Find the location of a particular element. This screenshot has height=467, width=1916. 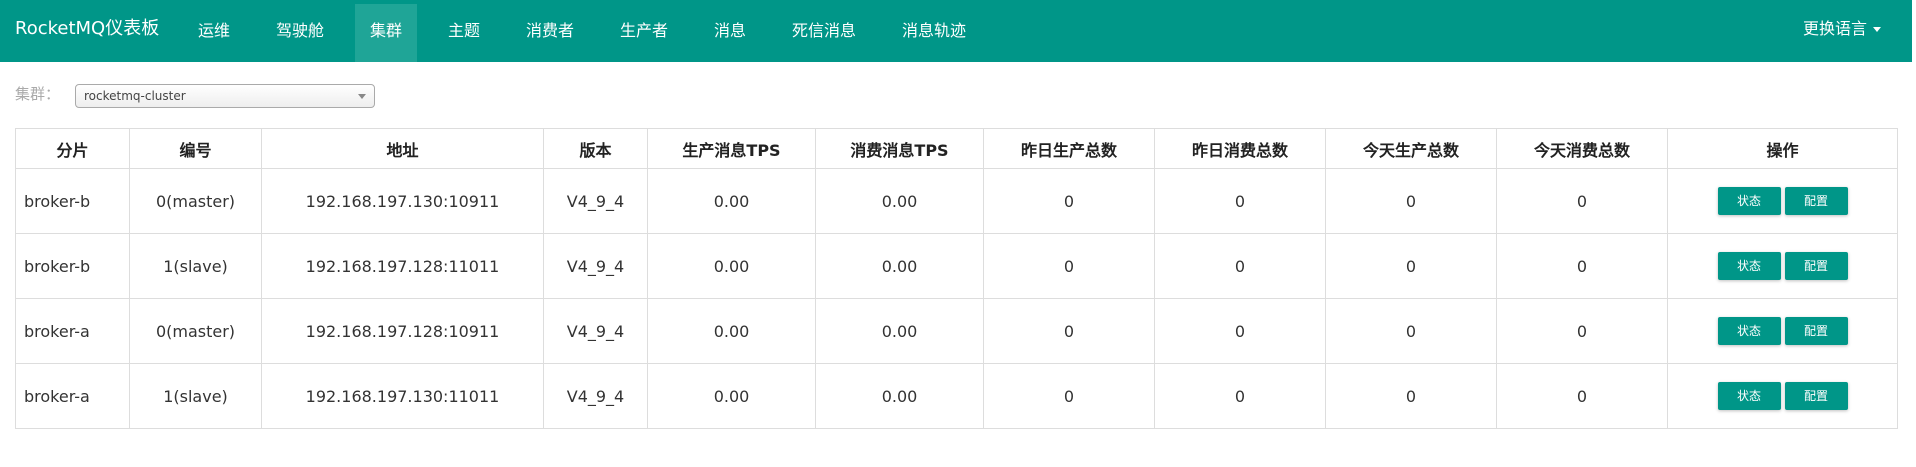

dropdown-arrow-icon is located at coordinates (362, 96).